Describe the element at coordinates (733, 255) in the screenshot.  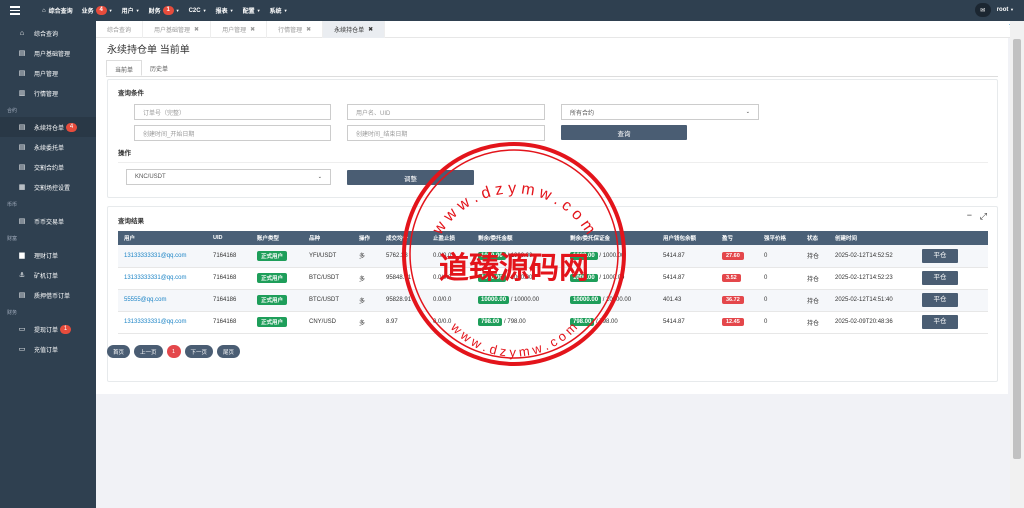
I see `pnl-badge: 27.60` at that location.